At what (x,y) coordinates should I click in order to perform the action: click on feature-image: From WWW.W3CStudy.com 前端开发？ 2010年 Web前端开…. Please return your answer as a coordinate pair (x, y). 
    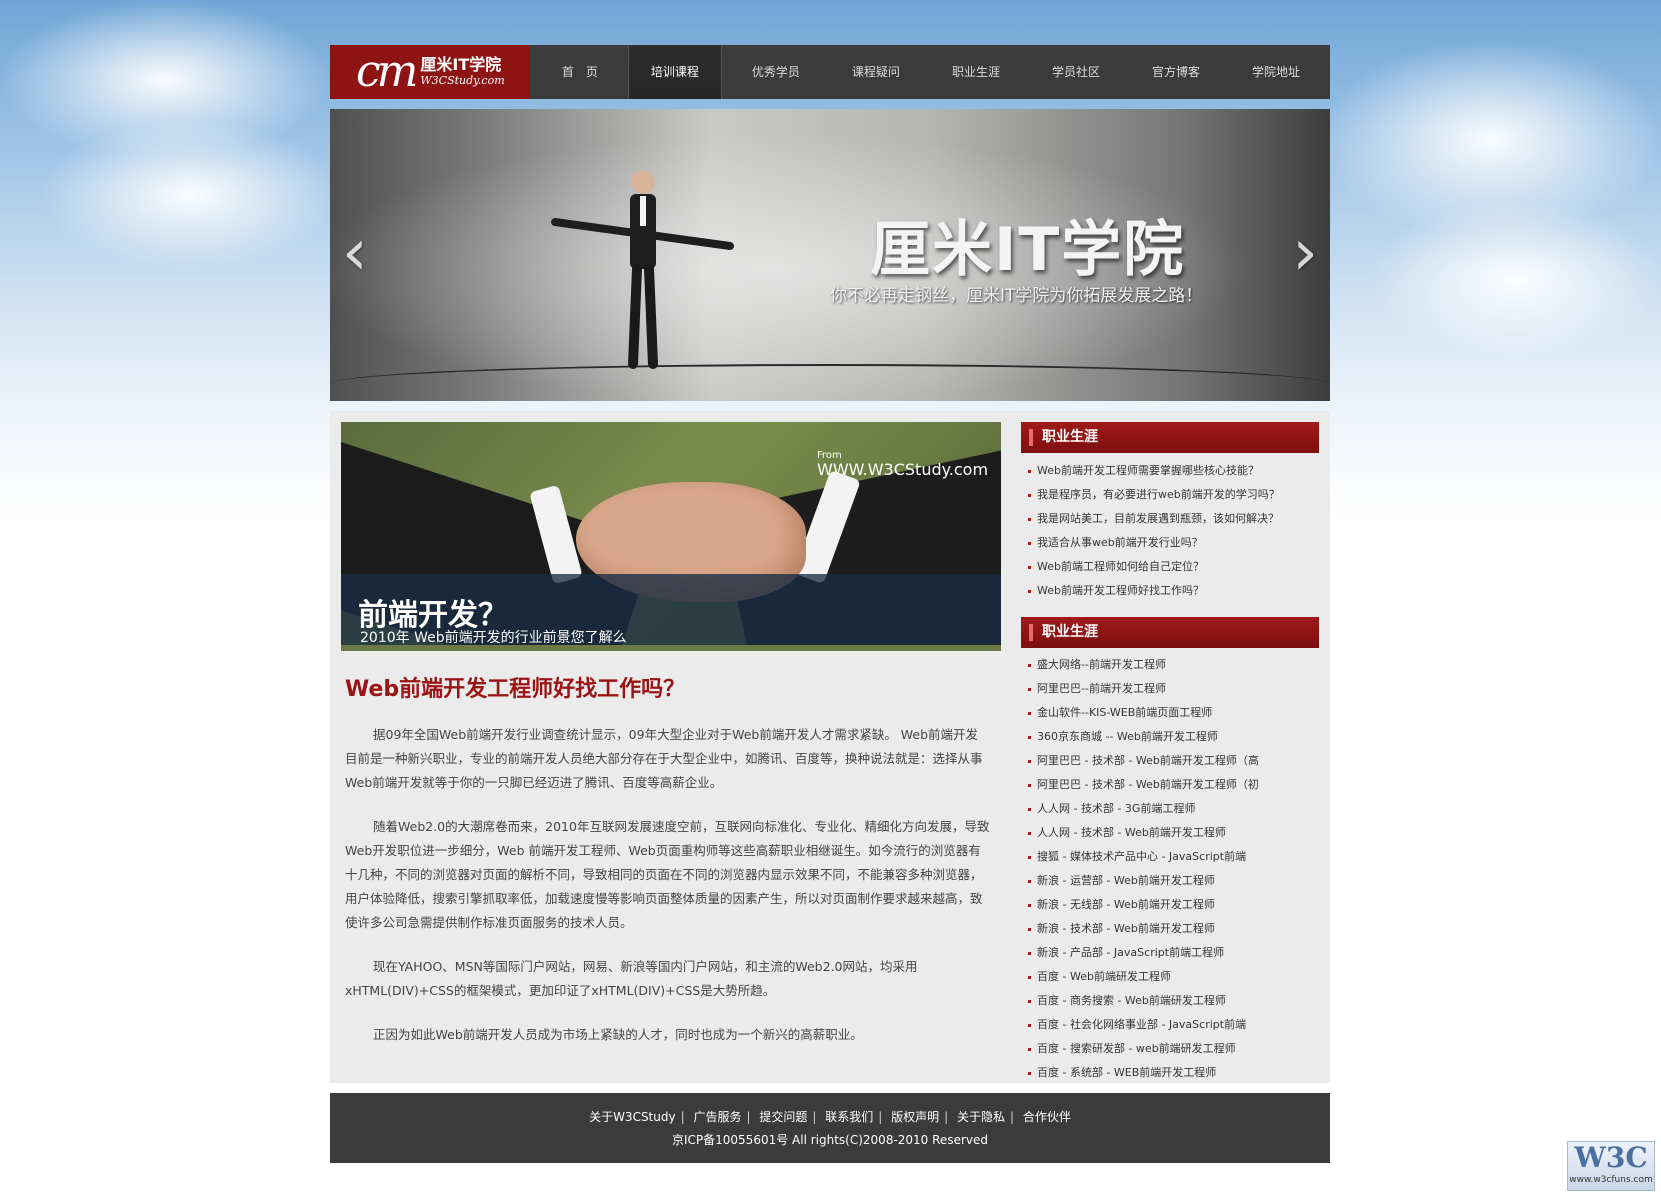
    Looking at the image, I should click on (671, 536).